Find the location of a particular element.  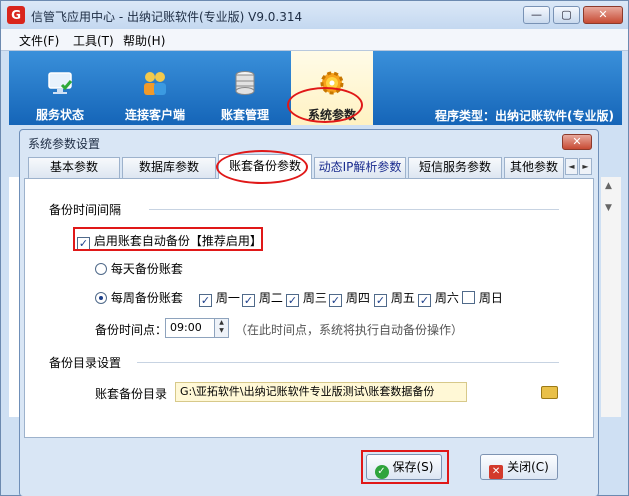

save-check-icon: ✓ is located at coordinates (381, 472).